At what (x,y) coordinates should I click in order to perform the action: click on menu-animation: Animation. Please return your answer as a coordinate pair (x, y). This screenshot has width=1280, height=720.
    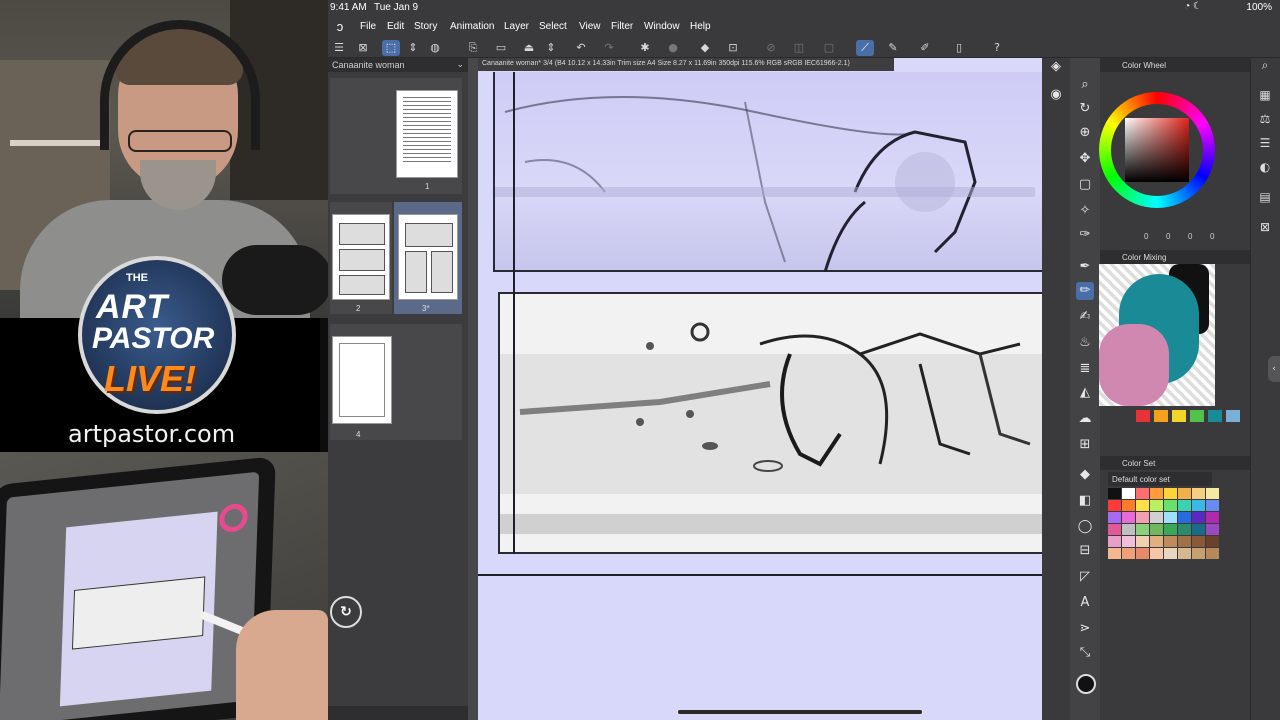
    Looking at the image, I should click on (472, 26).